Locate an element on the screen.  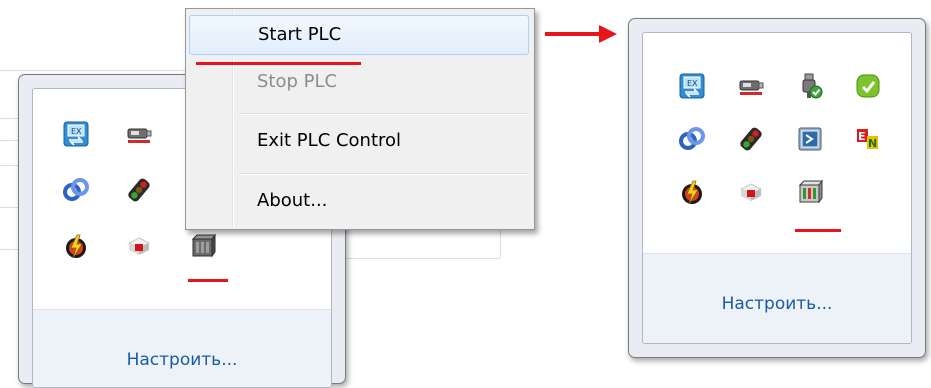
menu-item-stop-plc: Stop PLC is located at coordinates (359, 83).